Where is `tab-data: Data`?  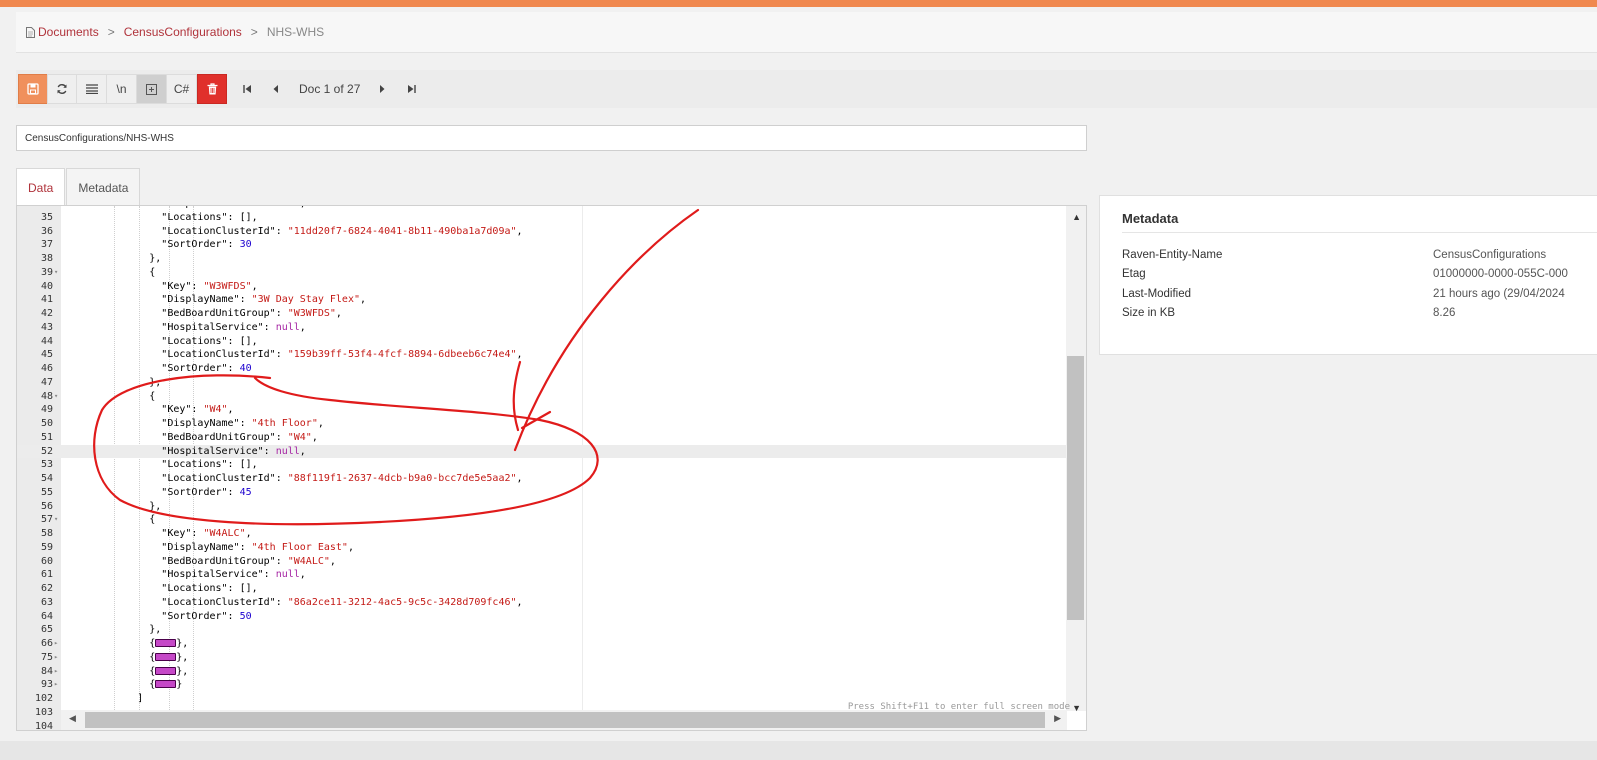 tab-data: Data is located at coordinates (41, 187).